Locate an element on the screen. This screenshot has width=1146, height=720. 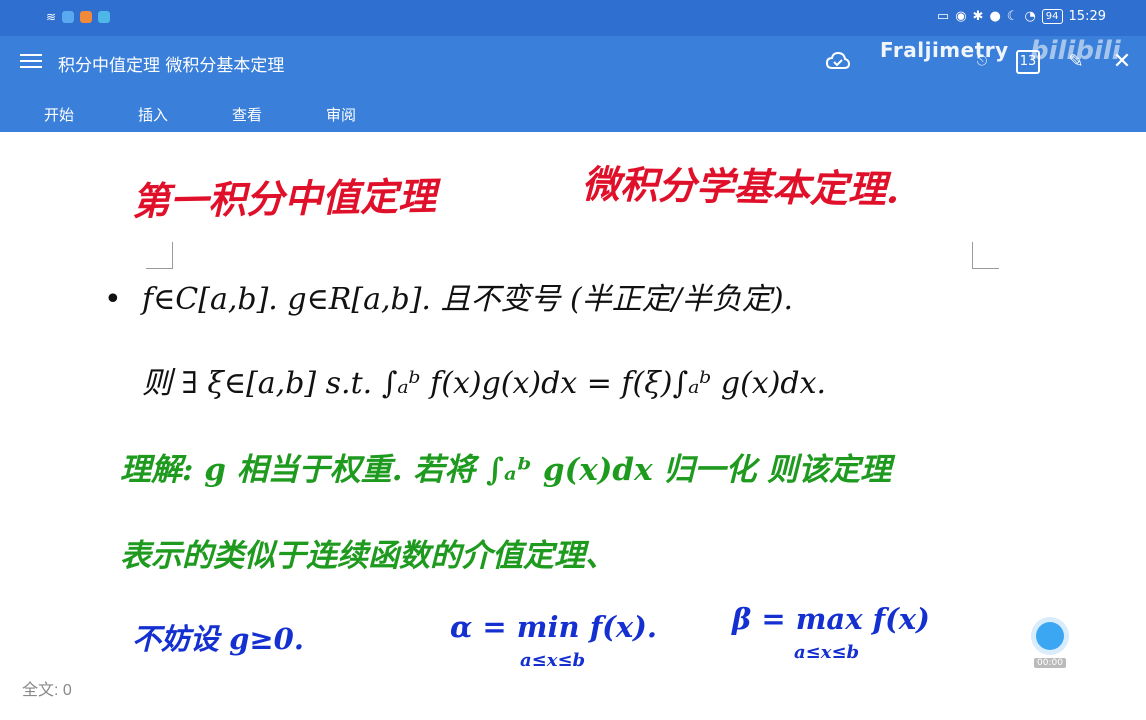
status-icons-left: ≋ is located at coordinates (78, 17).